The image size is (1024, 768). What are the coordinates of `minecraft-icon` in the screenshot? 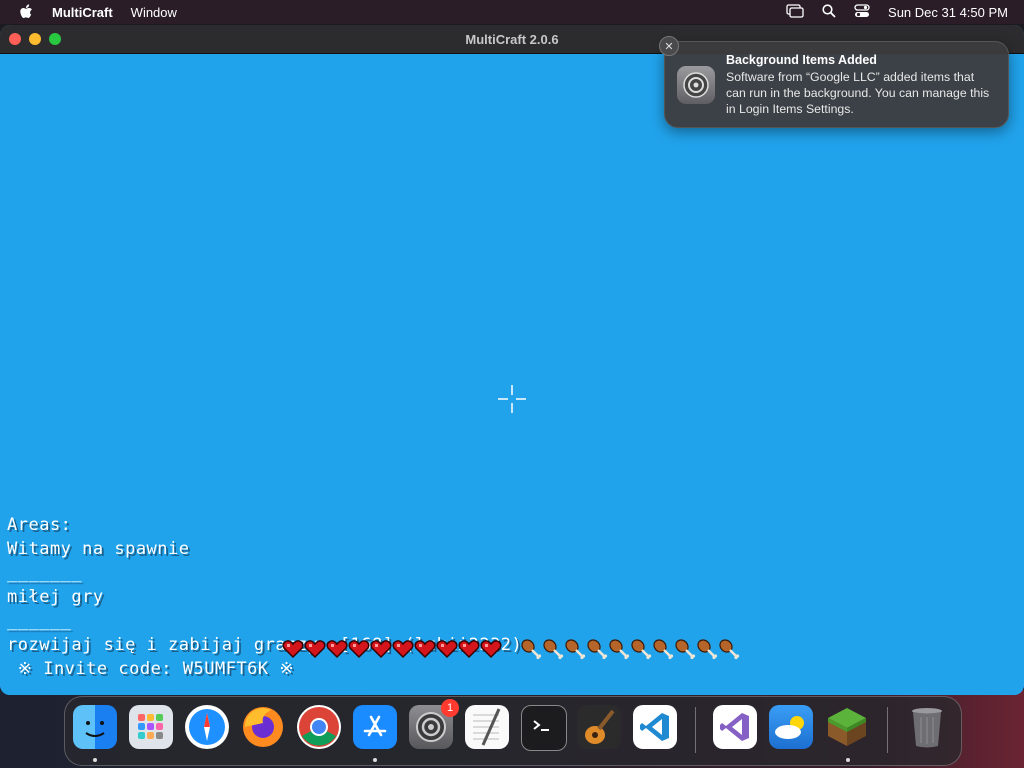 It's located at (847, 727).